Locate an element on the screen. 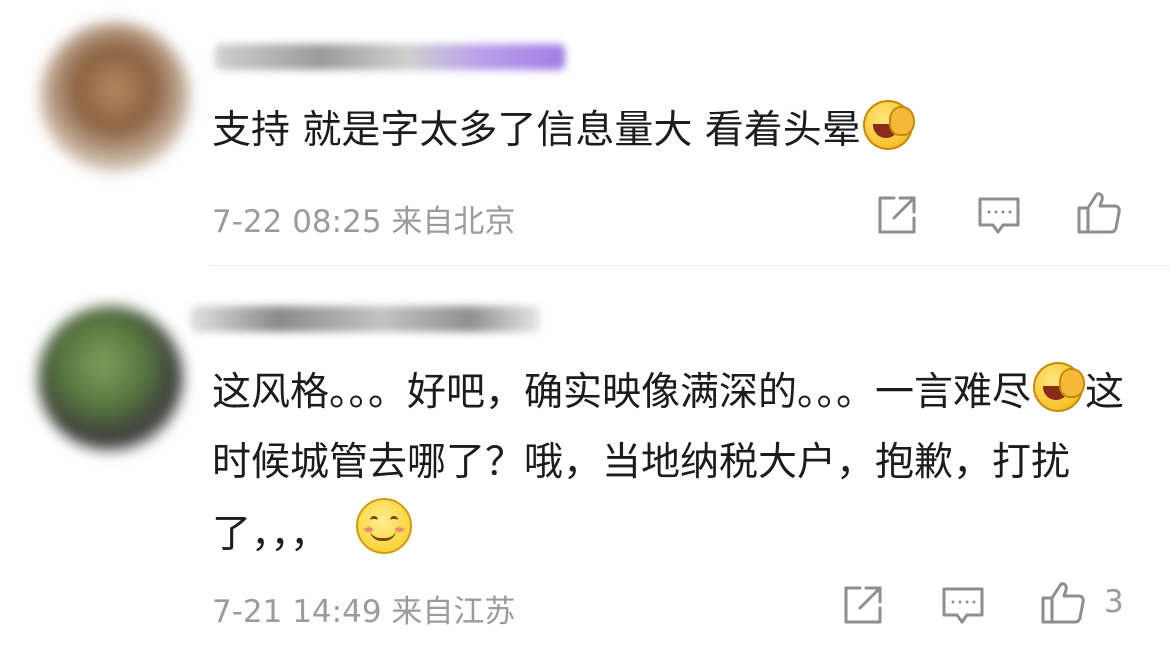  timestamp: 7-21 14:49 is located at coordinates (297, 612).